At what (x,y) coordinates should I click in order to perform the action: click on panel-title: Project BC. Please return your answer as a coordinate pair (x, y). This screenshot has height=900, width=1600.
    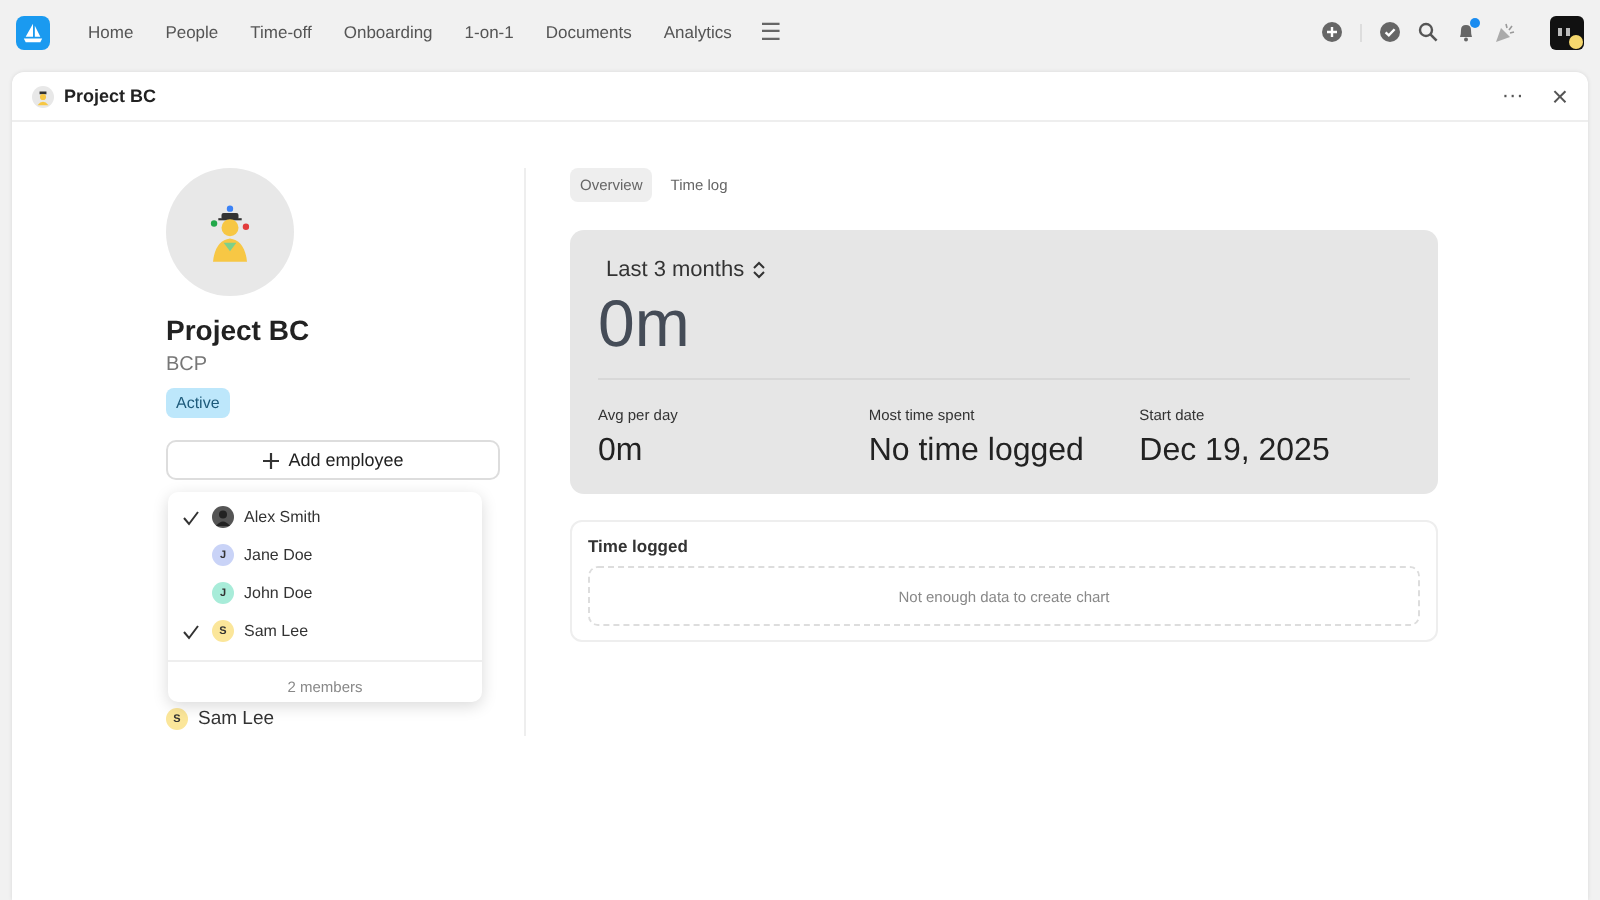
    Looking at the image, I should click on (110, 96).